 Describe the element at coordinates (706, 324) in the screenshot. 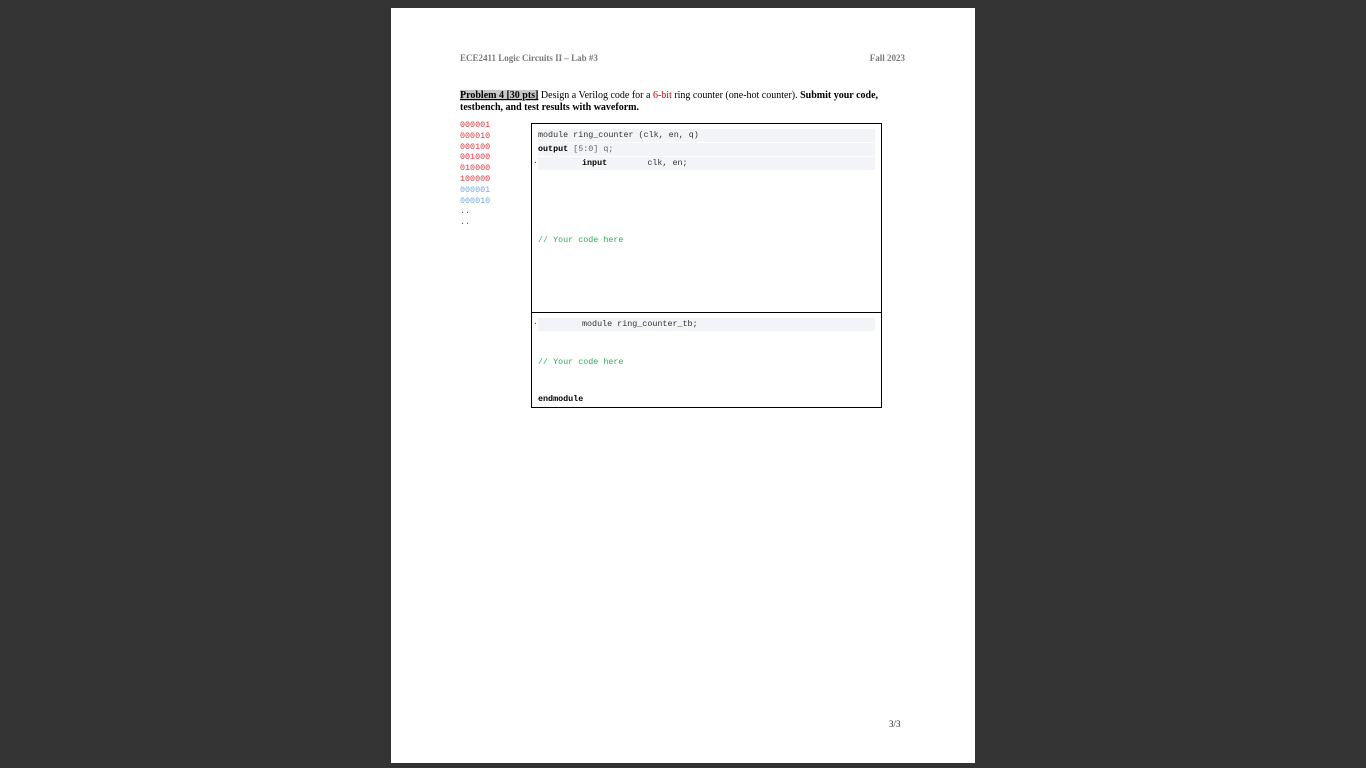

I see `code-line: module ring_counter_tb;` at that location.